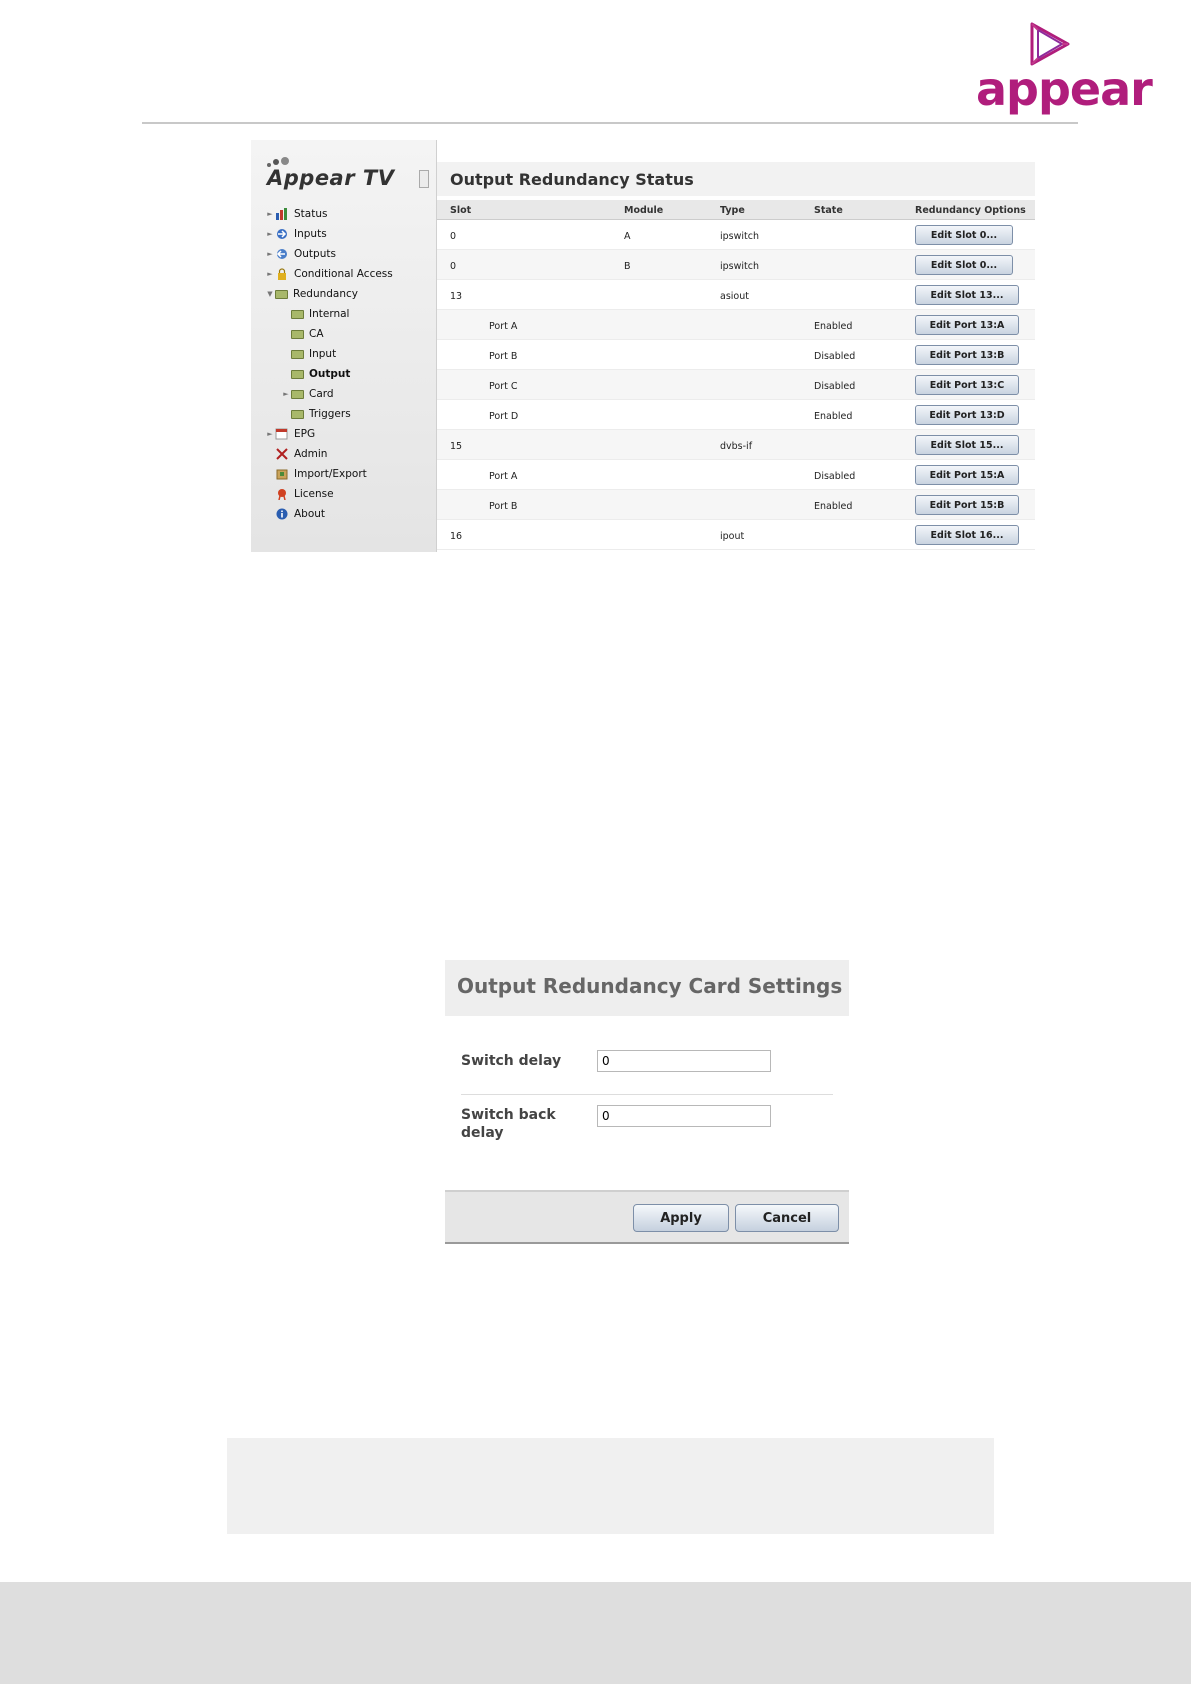  I want to click on module-cell: A, so click(627, 236).